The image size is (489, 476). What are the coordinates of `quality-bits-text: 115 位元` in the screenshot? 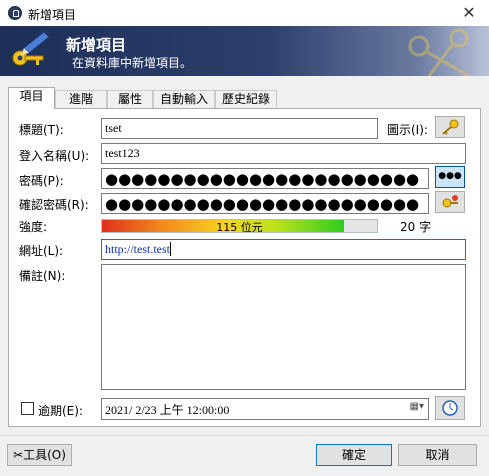 It's located at (239, 227).